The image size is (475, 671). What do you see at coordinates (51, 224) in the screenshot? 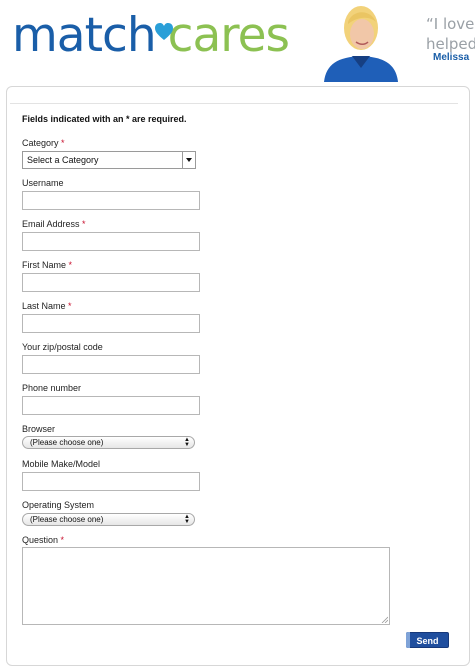
I see `email-label-text: Email Address` at bounding box center [51, 224].